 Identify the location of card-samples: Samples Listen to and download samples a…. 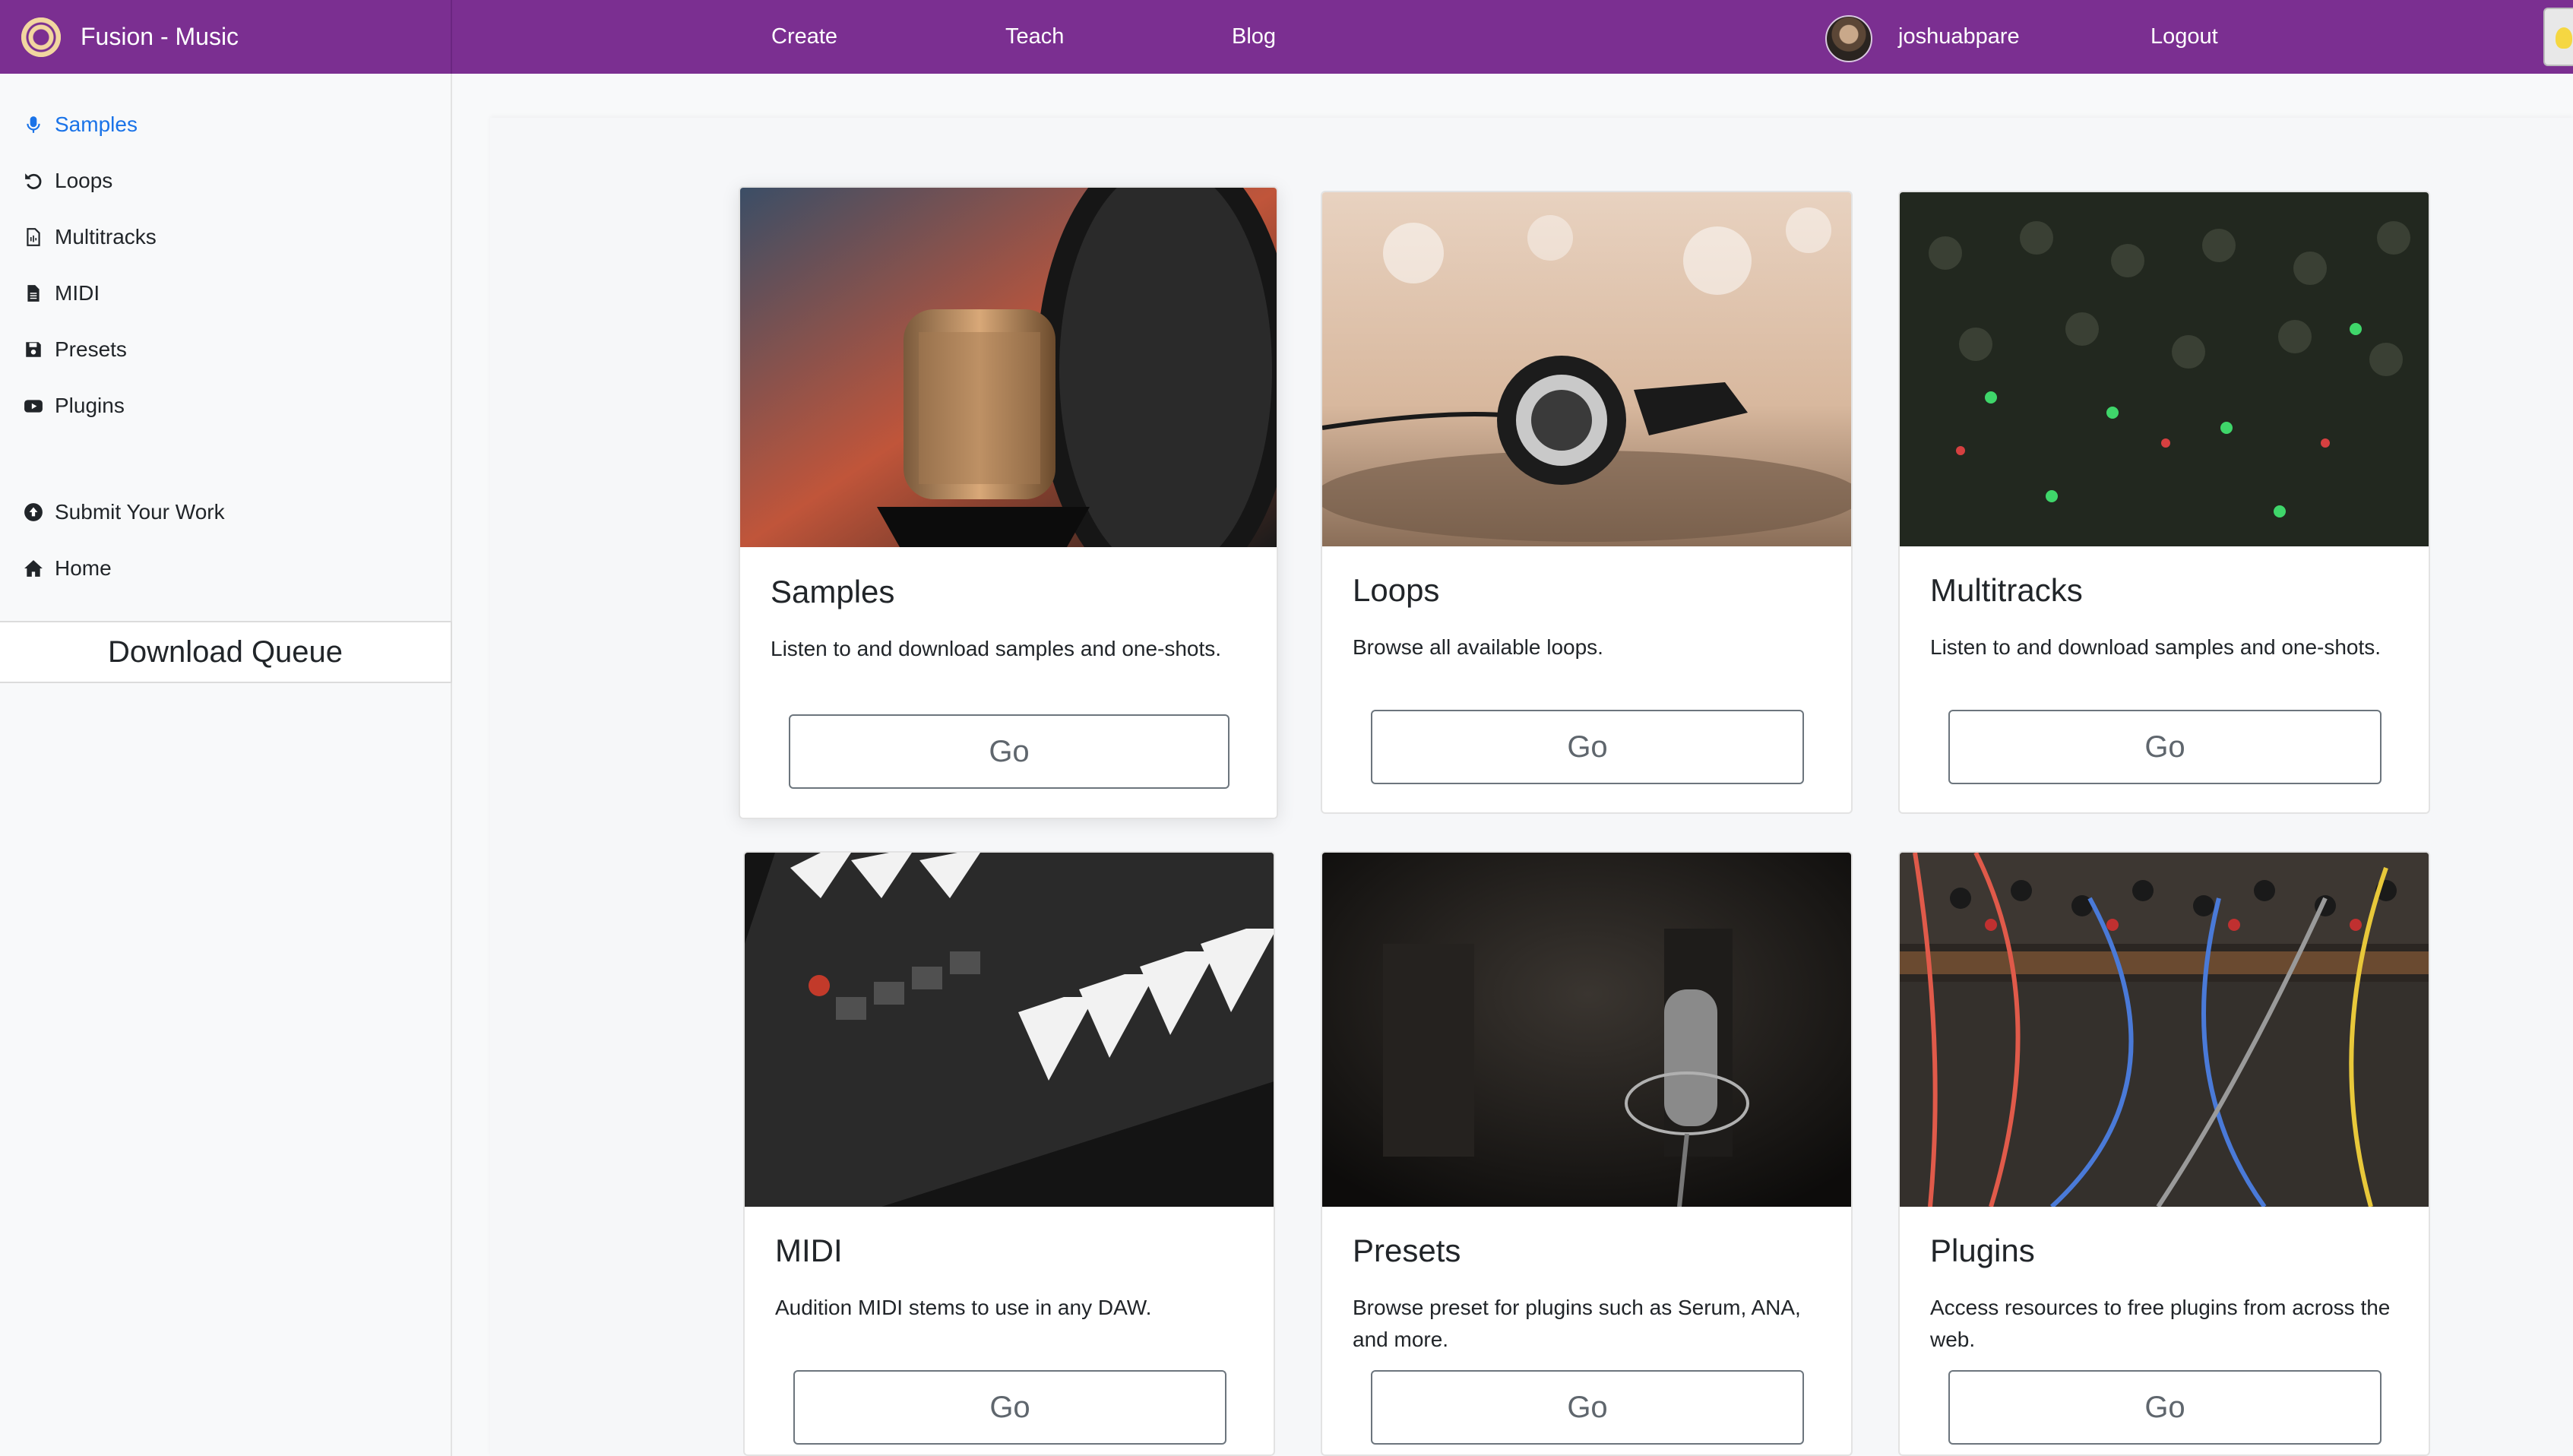
(1009, 503).